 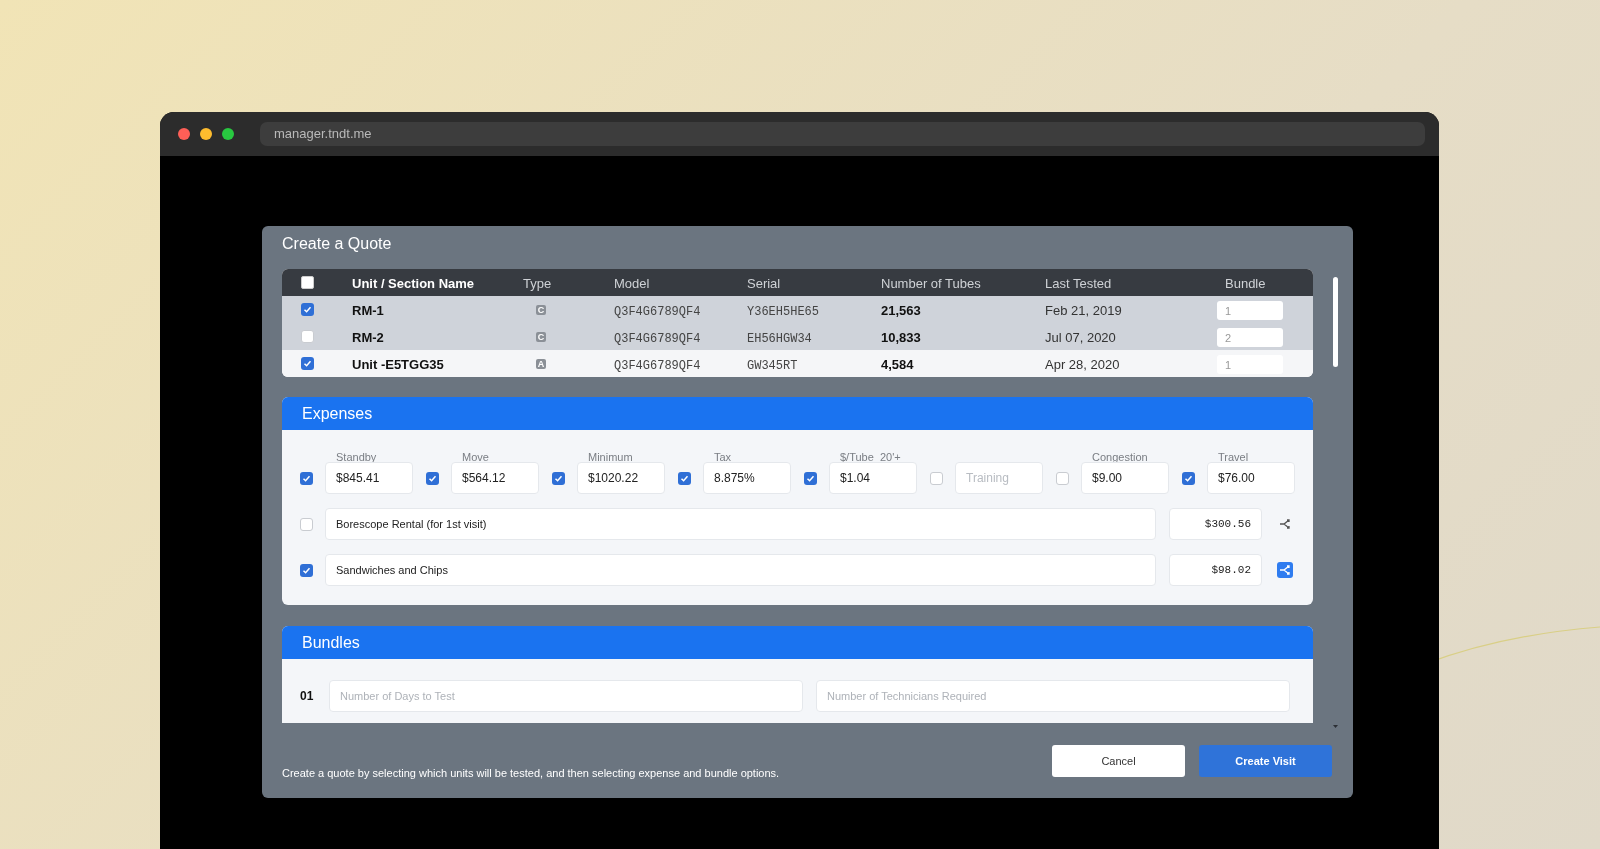 What do you see at coordinates (779, 338) in the screenshot?
I see `table-cell: EH56HGW34` at bounding box center [779, 338].